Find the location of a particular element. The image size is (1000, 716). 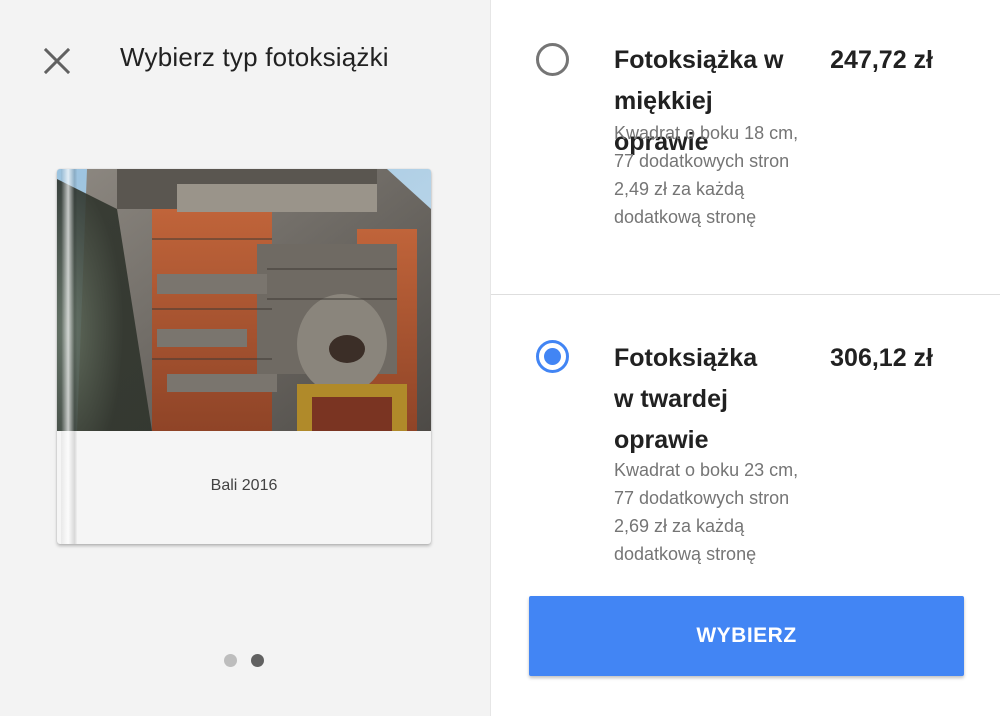

extra-price-line-1: 2,49 zł za każdą is located at coordinates (679, 189).